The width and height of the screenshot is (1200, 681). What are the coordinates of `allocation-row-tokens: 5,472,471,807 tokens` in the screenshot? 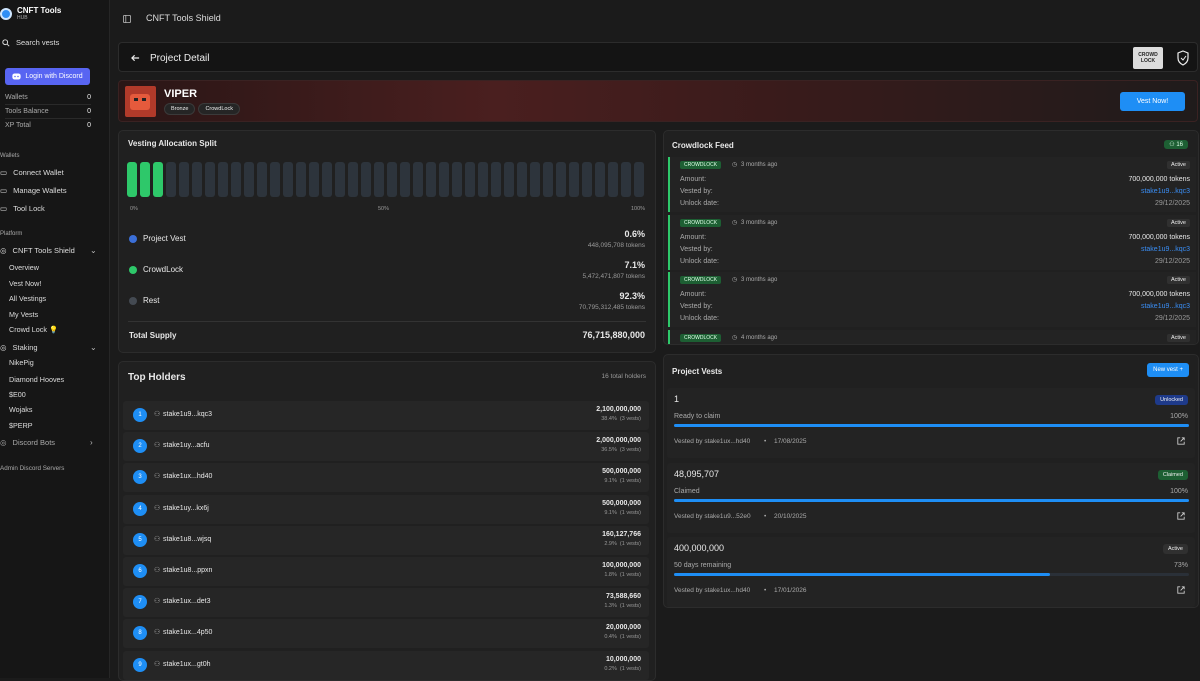 It's located at (613, 276).